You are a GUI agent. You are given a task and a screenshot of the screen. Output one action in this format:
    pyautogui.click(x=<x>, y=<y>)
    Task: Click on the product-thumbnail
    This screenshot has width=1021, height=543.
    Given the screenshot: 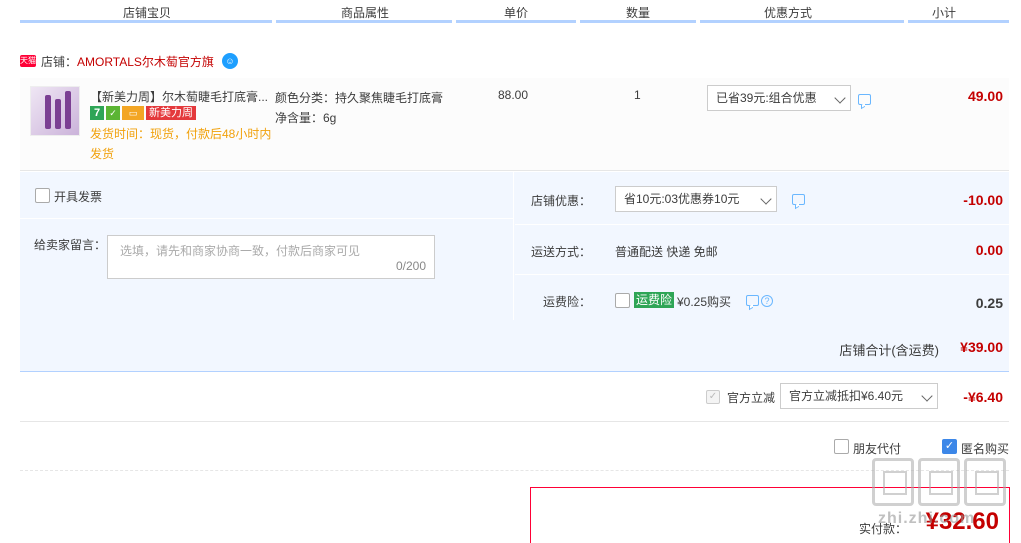 What is the action you would take?
    pyautogui.click(x=55, y=111)
    